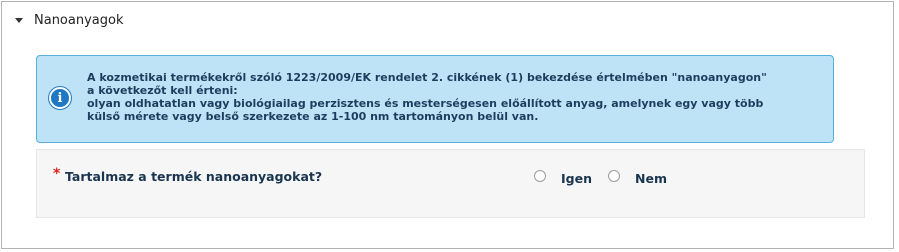 The image size is (899, 252). I want to click on section-header-toggle: Nanoanyagok, so click(66, 20).